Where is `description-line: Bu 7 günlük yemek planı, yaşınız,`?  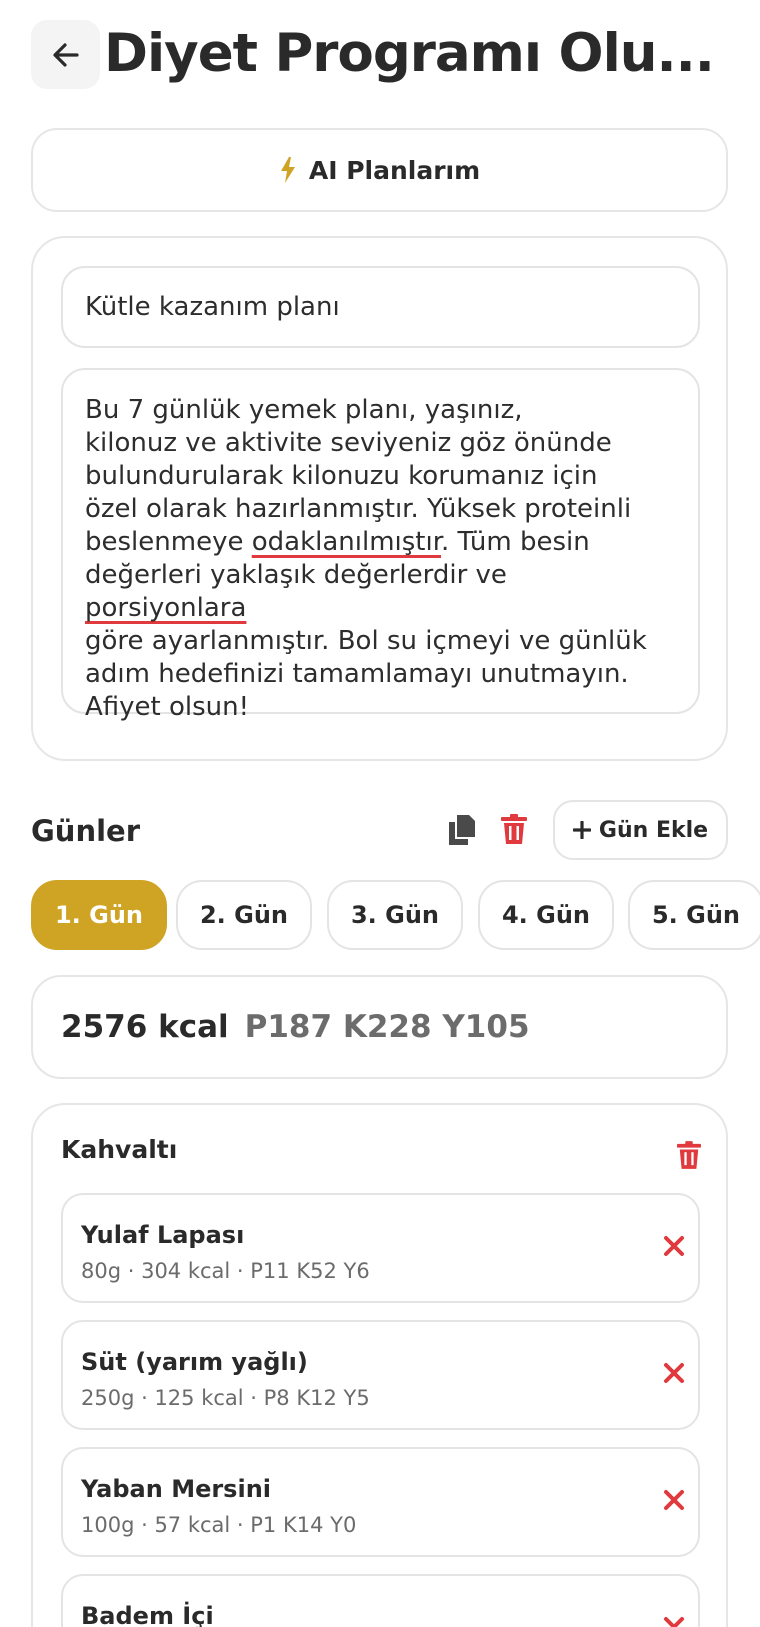
description-line: Bu 7 günlük yemek planı, yaşınız, is located at coordinates (304, 410).